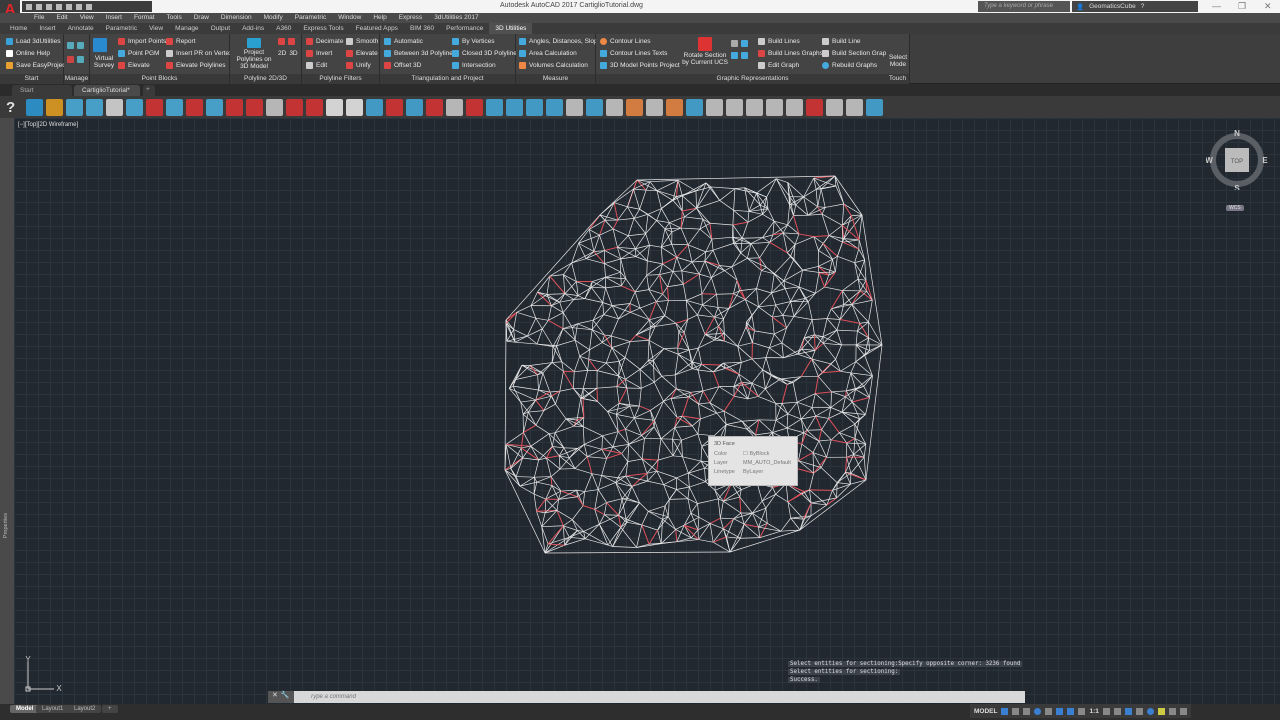 Image resolution: width=1280 pixels, height=720 pixels. Describe the element at coordinates (1016, 711) in the screenshot. I see `snap-icon` at that location.